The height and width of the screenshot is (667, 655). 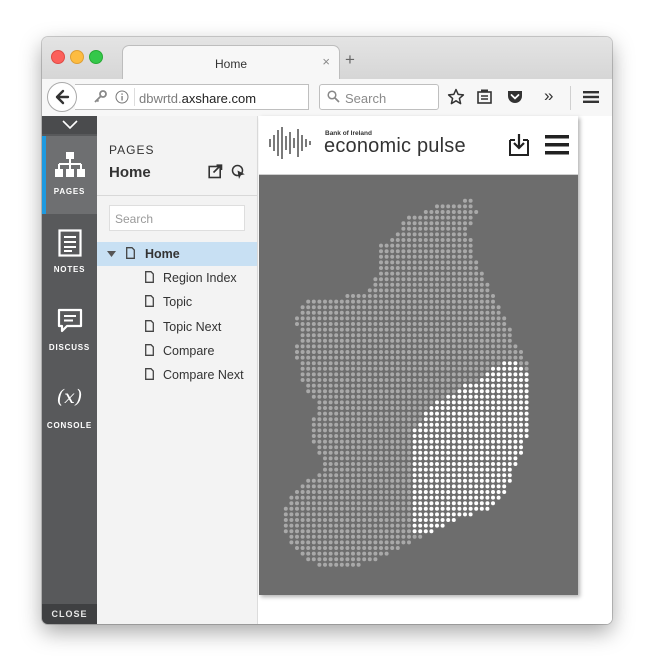 What do you see at coordinates (177, 254) in the screenshot?
I see `tree-item-home: Home` at bounding box center [177, 254].